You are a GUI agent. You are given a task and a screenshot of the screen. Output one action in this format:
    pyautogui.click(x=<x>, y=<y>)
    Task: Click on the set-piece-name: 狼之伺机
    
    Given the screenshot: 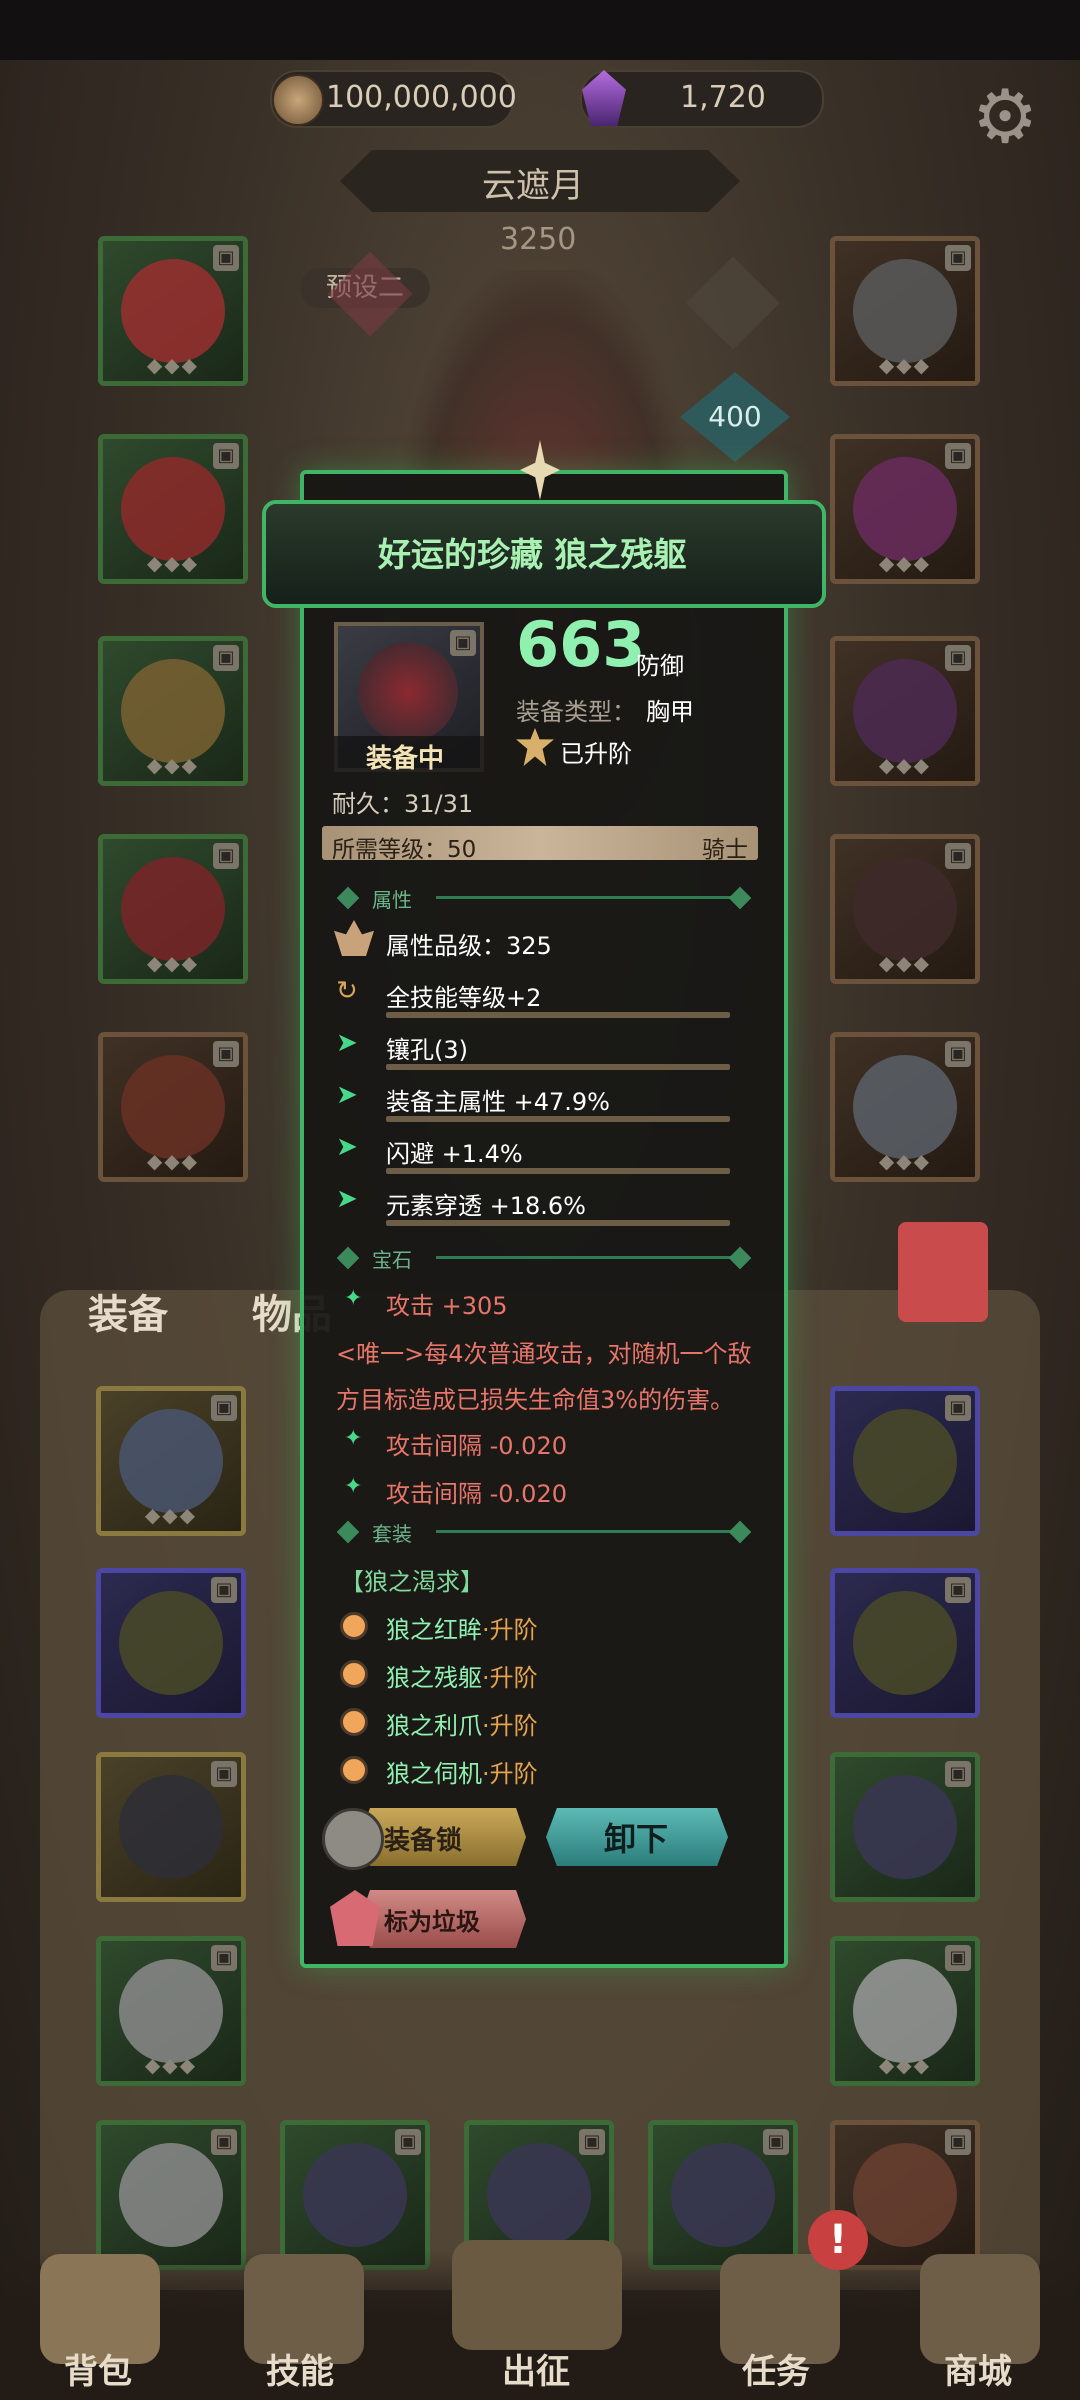 What is the action you would take?
    pyautogui.click(x=434, y=1774)
    